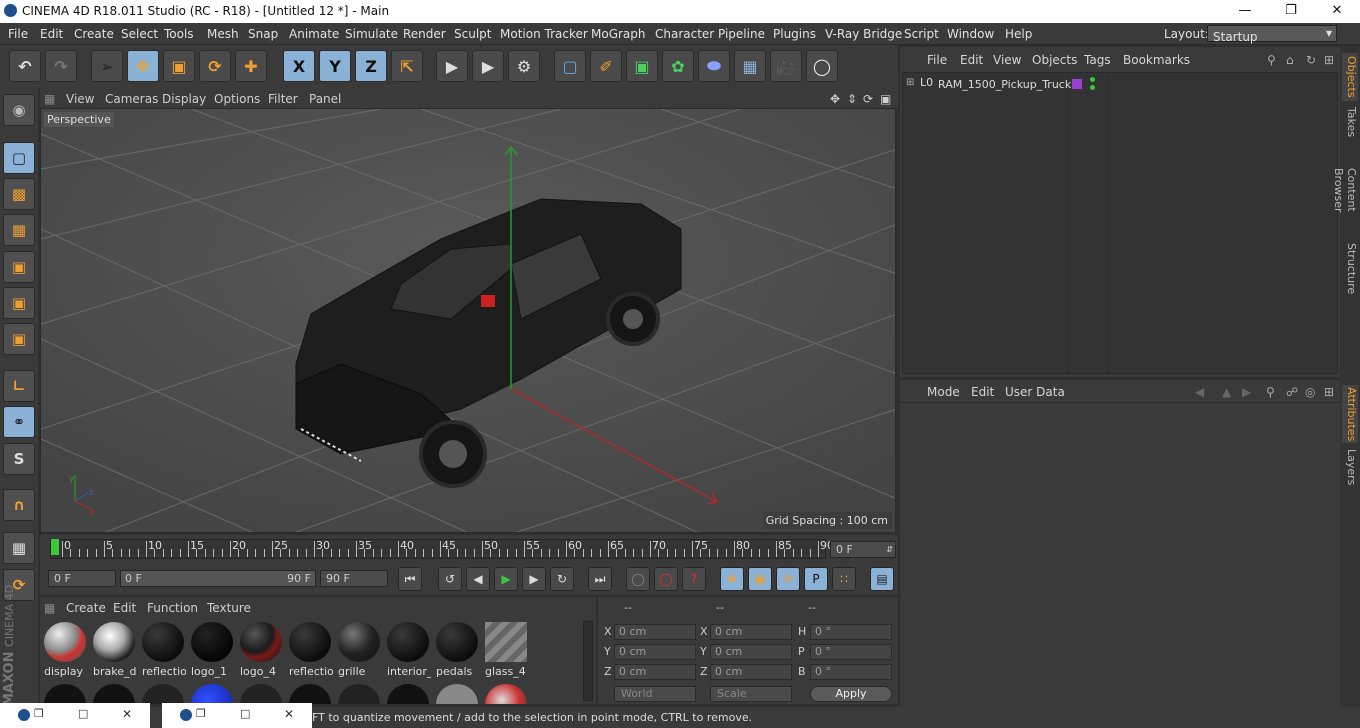 This screenshot has height=728, width=1360. I want to click on make-editable-button: ◉, so click(19, 110).